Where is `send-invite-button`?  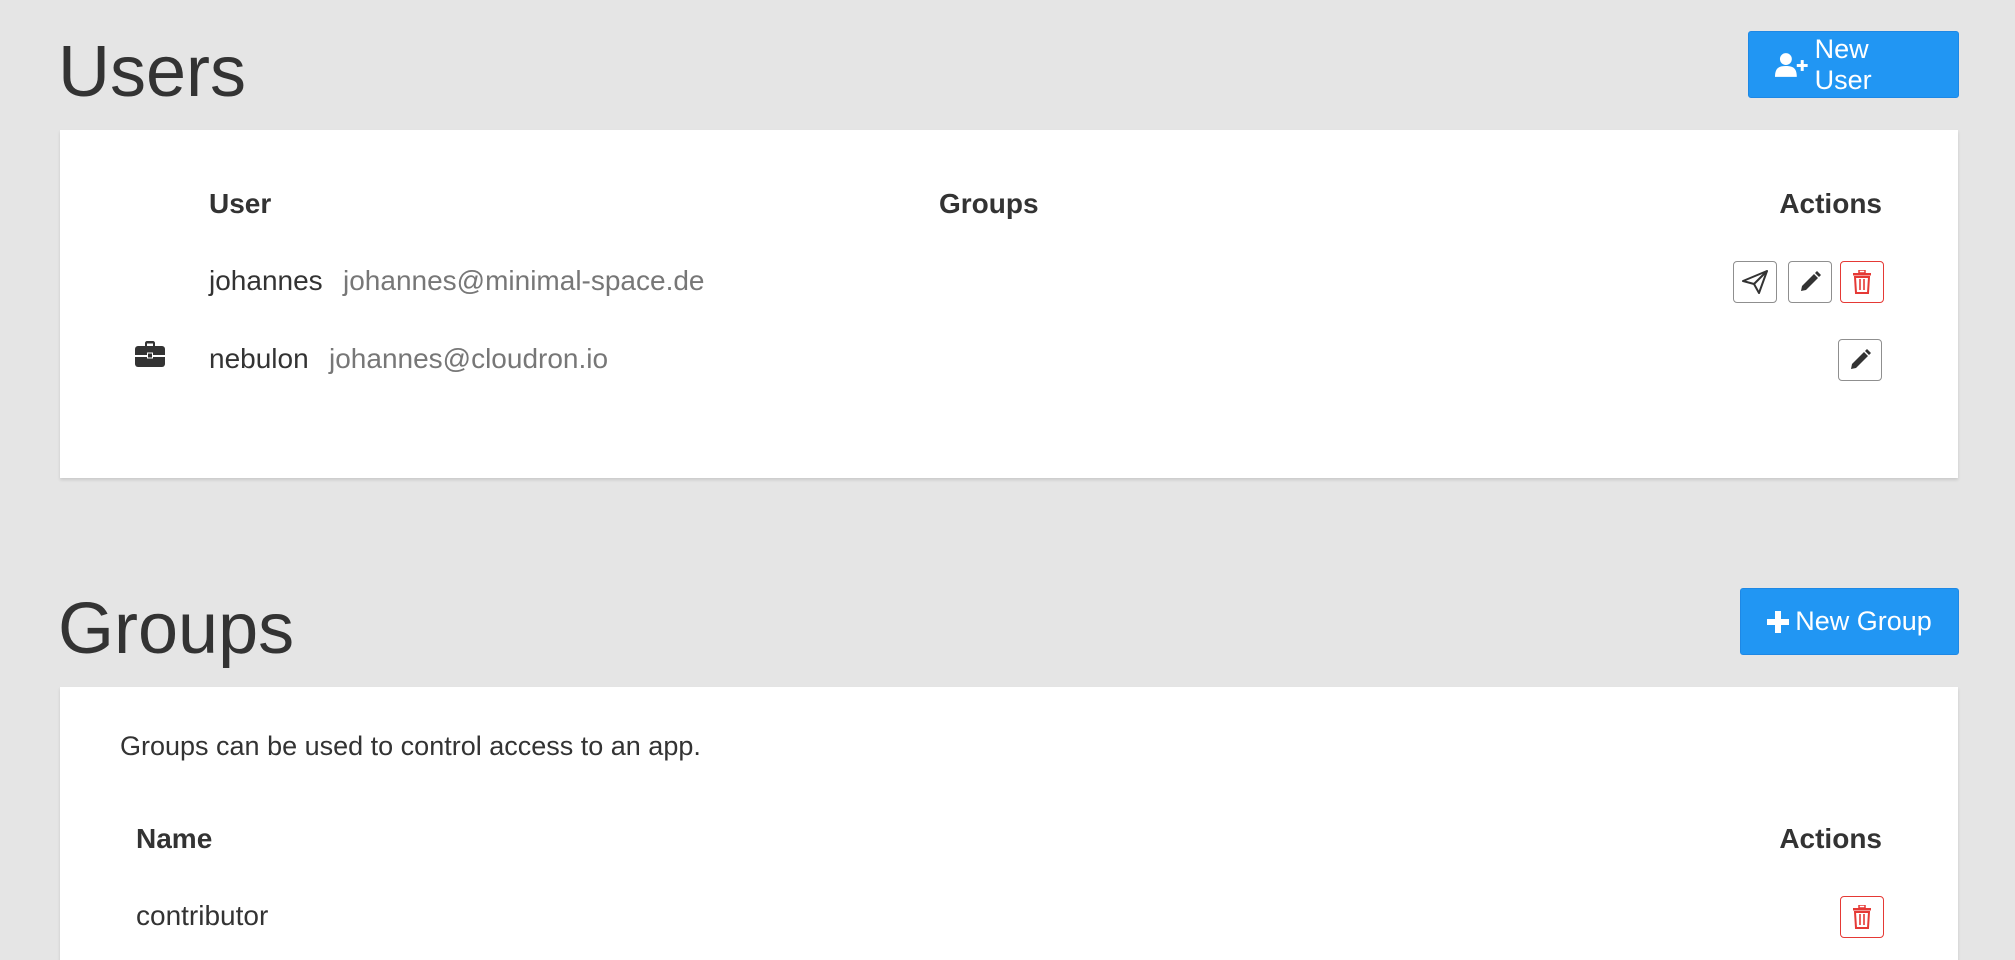 send-invite-button is located at coordinates (1755, 282).